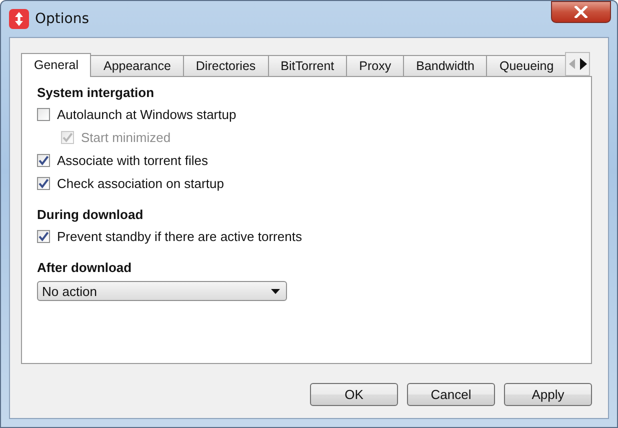 The height and width of the screenshot is (428, 618). Describe the element at coordinates (19, 19) in the screenshot. I see `app-icon` at that location.